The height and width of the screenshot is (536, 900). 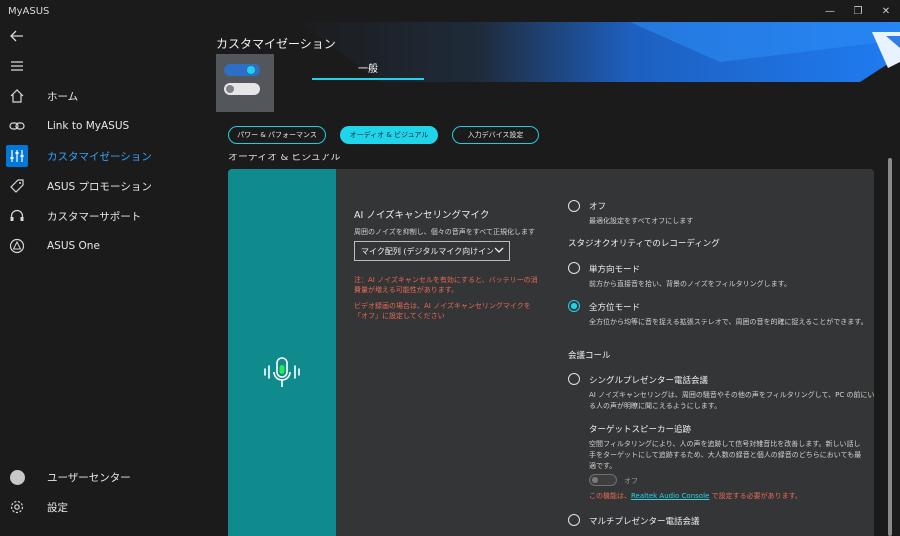 What do you see at coordinates (690, 284) in the screenshot?
I see `option-single-desc: 前方から直接音を拾い、背景のノイズをフィルタリングします。` at bounding box center [690, 284].